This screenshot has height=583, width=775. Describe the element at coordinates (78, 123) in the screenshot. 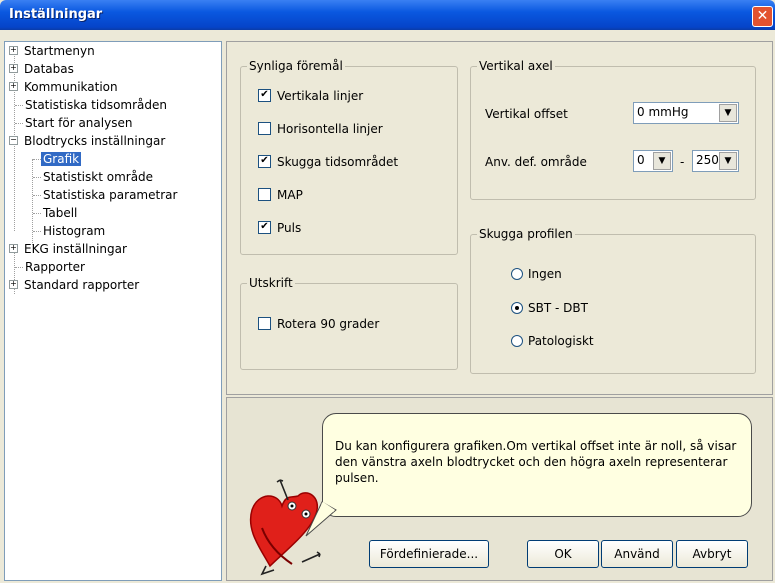

I see `tree-item-start-for-analysen: Start för analysen` at that location.